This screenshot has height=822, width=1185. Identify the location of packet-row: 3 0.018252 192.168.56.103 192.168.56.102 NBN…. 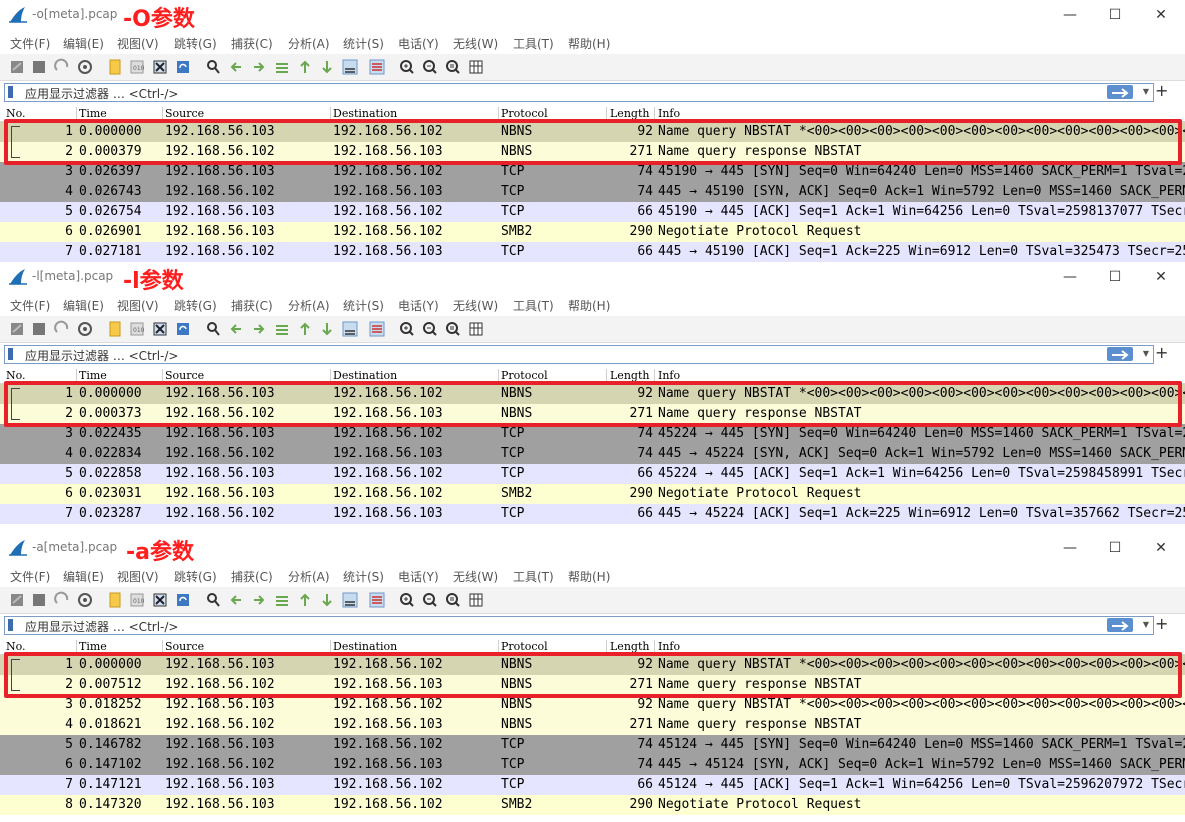
(592, 705).